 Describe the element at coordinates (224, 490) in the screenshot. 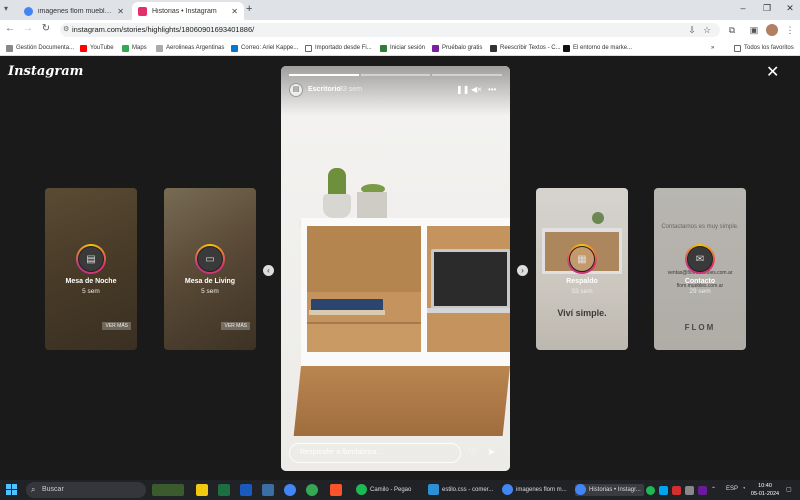

I see `excel-icon` at that location.